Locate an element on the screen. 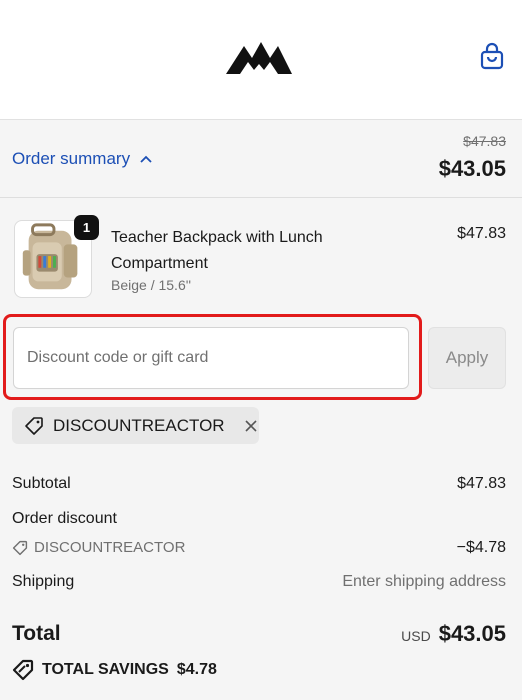 Image resolution: width=522 pixels, height=700 pixels. order-discount-label: Order discount is located at coordinates (64, 518).